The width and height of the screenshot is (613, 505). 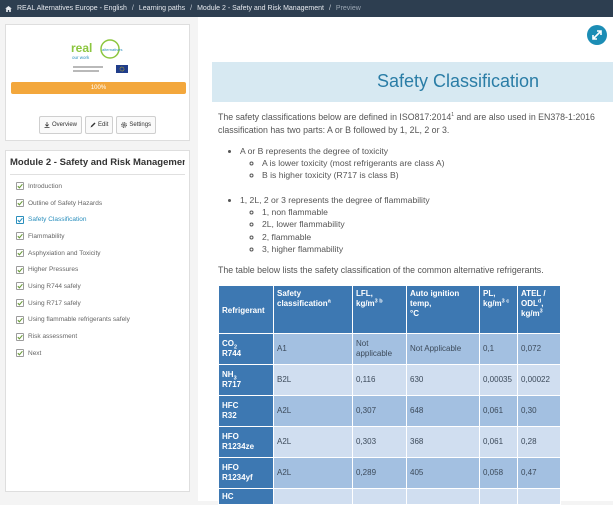 I want to click on nav-item: Outline of Safety Hazards, so click(x=97, y=203).